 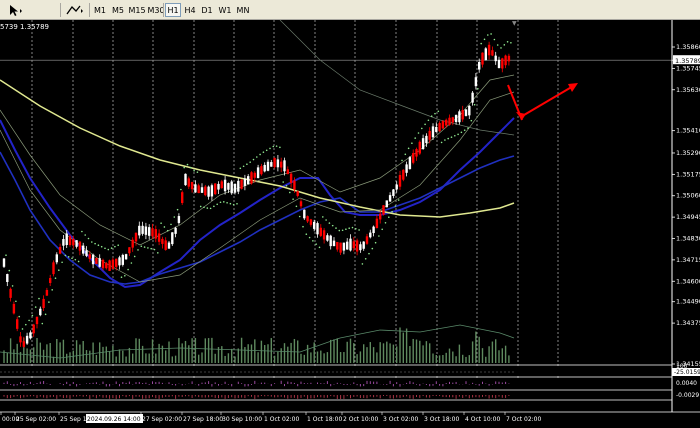 I want to click on timeframe-m15: M15, so click(x=137, y=10).